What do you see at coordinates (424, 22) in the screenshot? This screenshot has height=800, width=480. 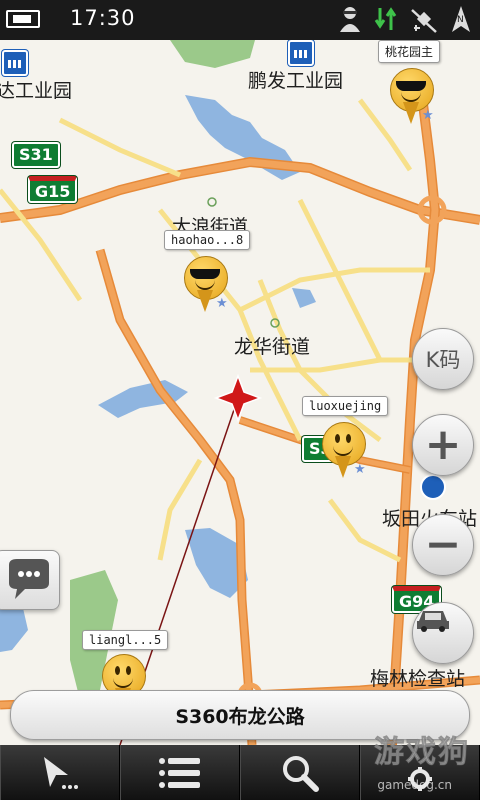 I see `gps-off-icon` at bounding box center [424, 22].